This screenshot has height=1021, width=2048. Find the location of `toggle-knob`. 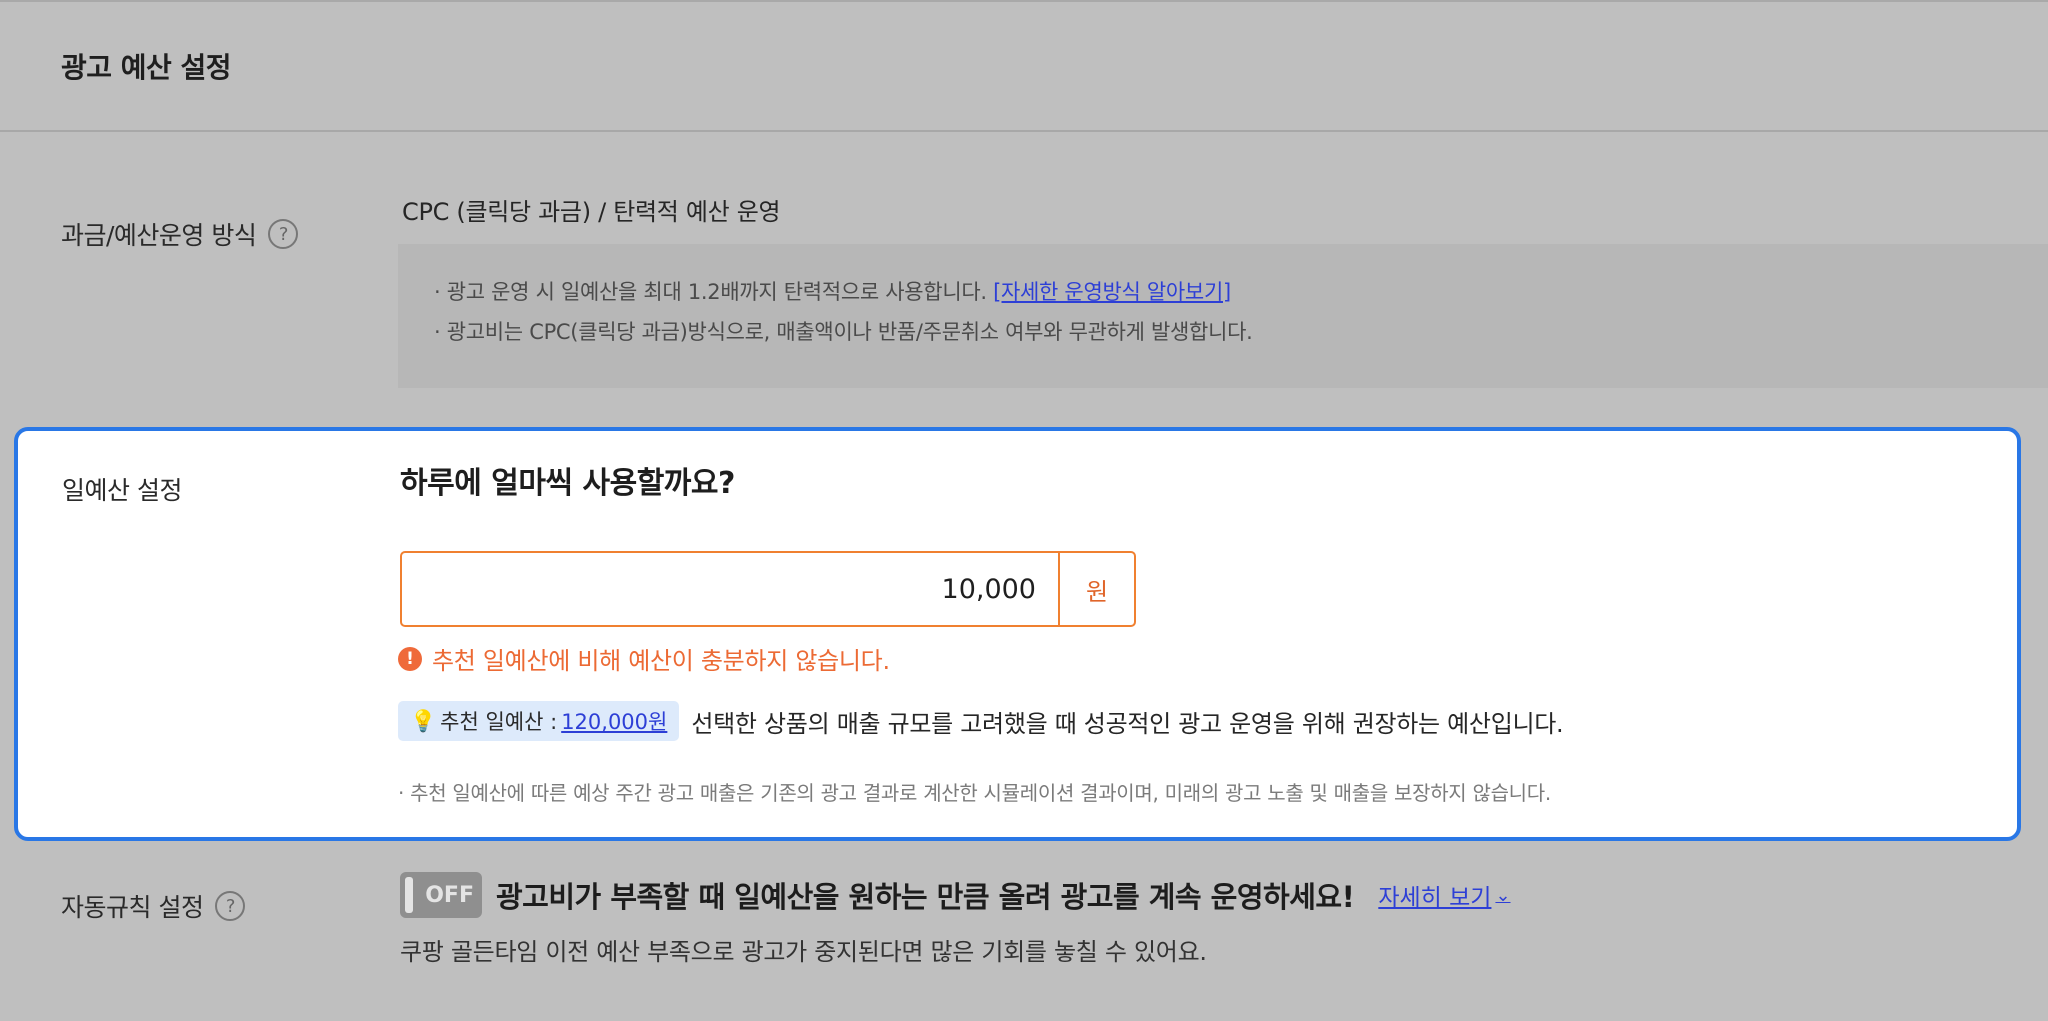

toggle-knob is located at coordinates (409, 895).